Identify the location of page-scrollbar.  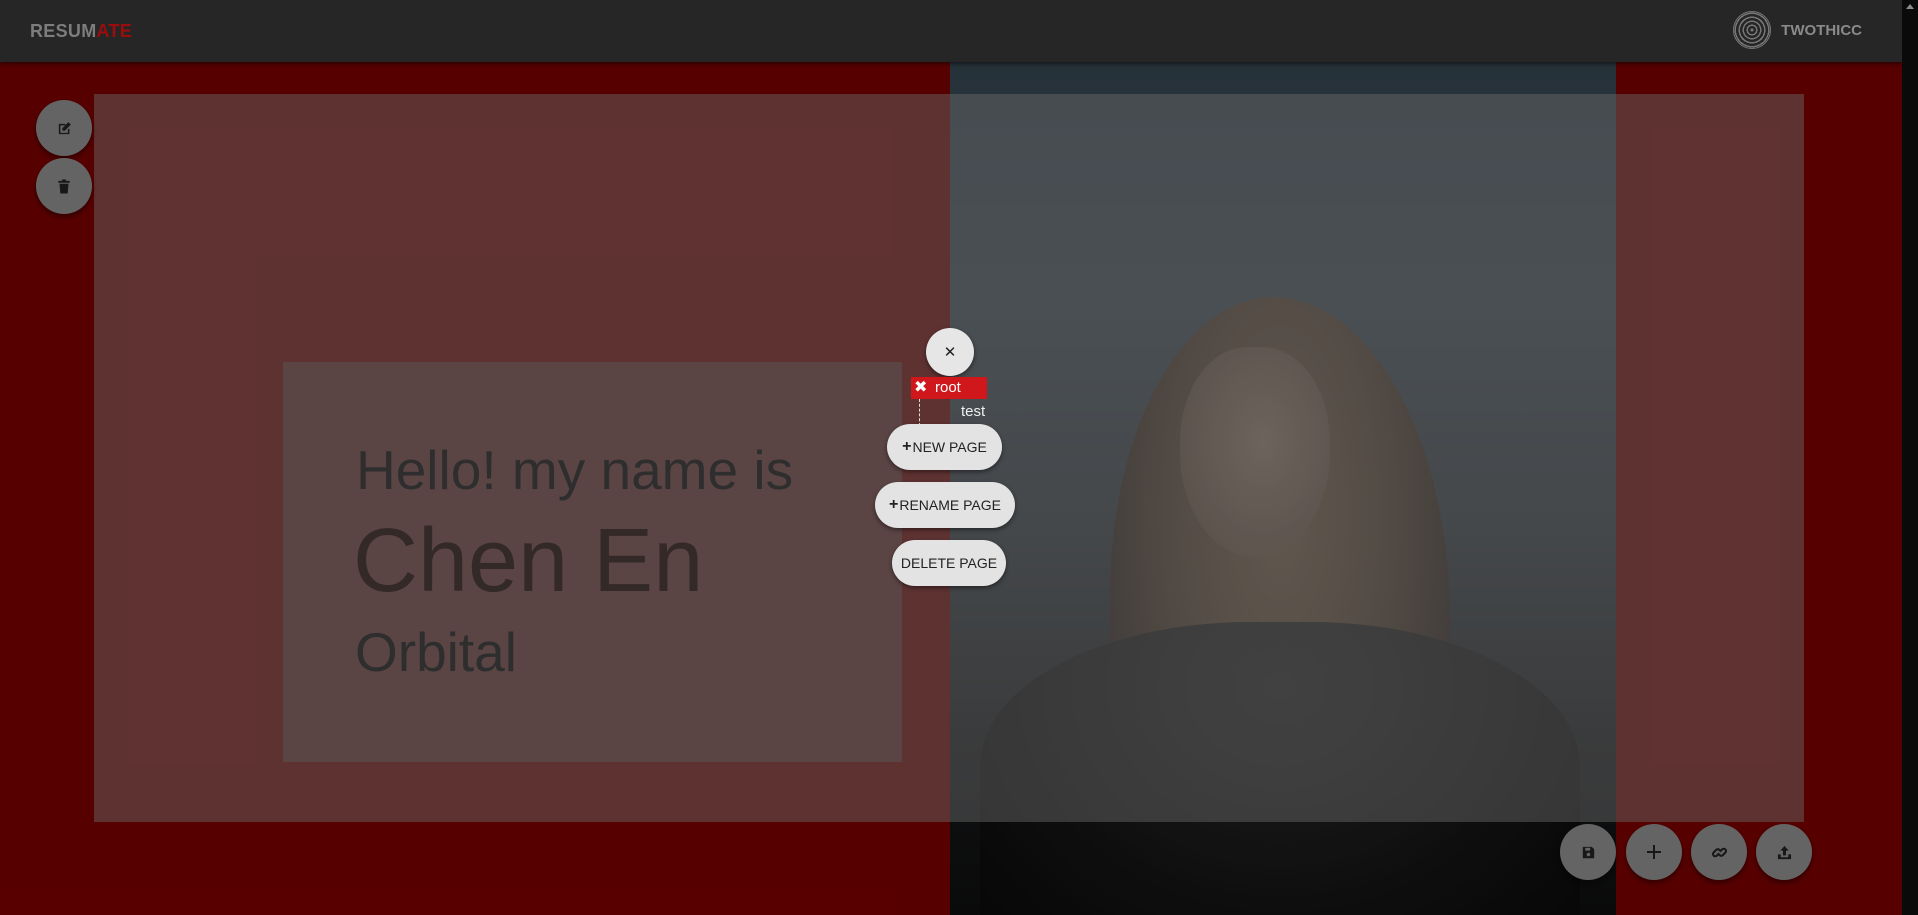
(1910, 457).